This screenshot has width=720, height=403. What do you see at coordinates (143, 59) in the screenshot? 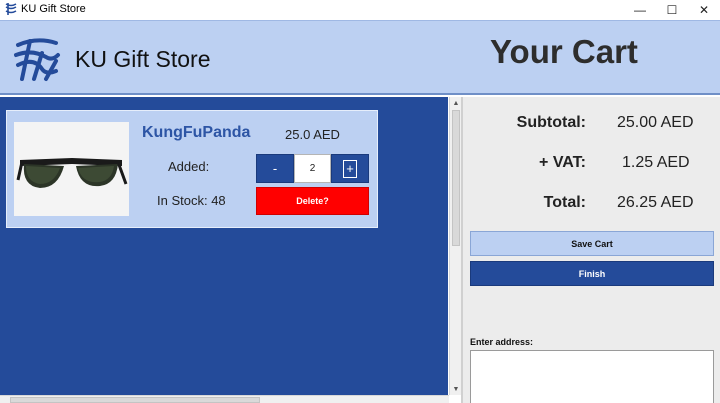
I see `store-name: KU Gift Store` at bounding box center [143, 59].